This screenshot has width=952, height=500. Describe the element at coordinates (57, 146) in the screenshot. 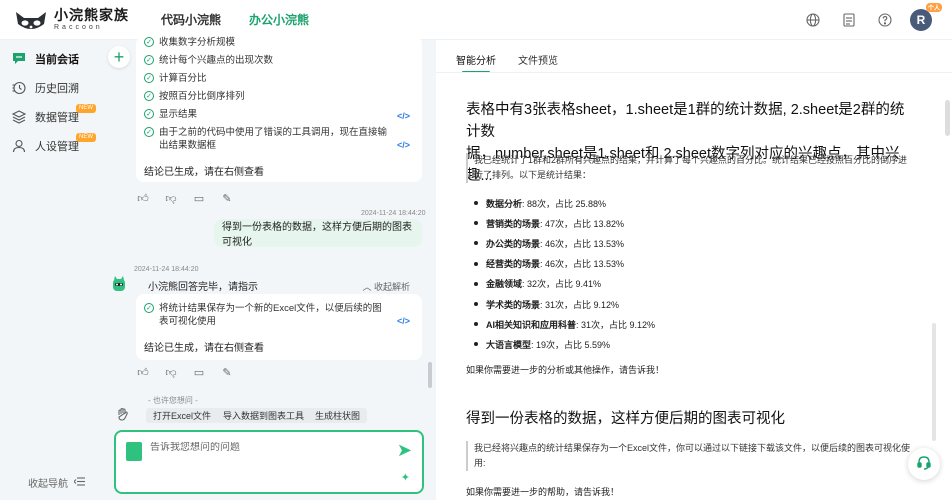

I see `sidebar-item-label: 人设管理` at that location.